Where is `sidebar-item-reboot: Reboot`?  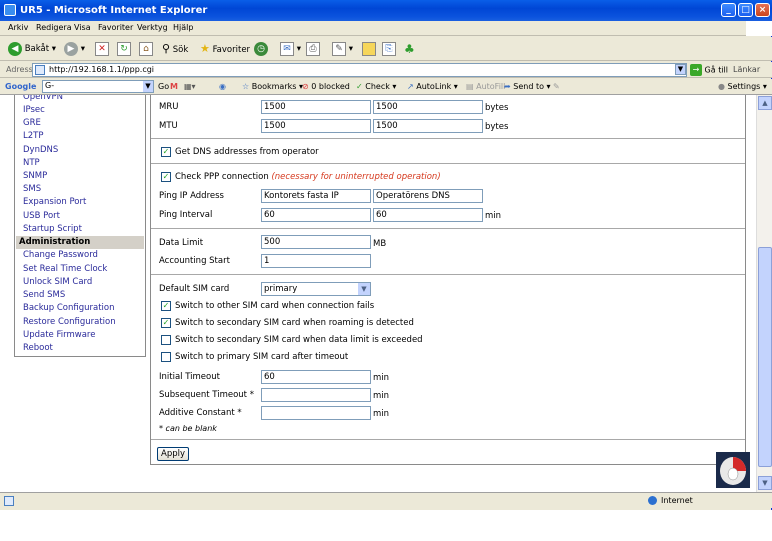 sidebar-item-reboot: Reboot is located at coordinates (80, 348).